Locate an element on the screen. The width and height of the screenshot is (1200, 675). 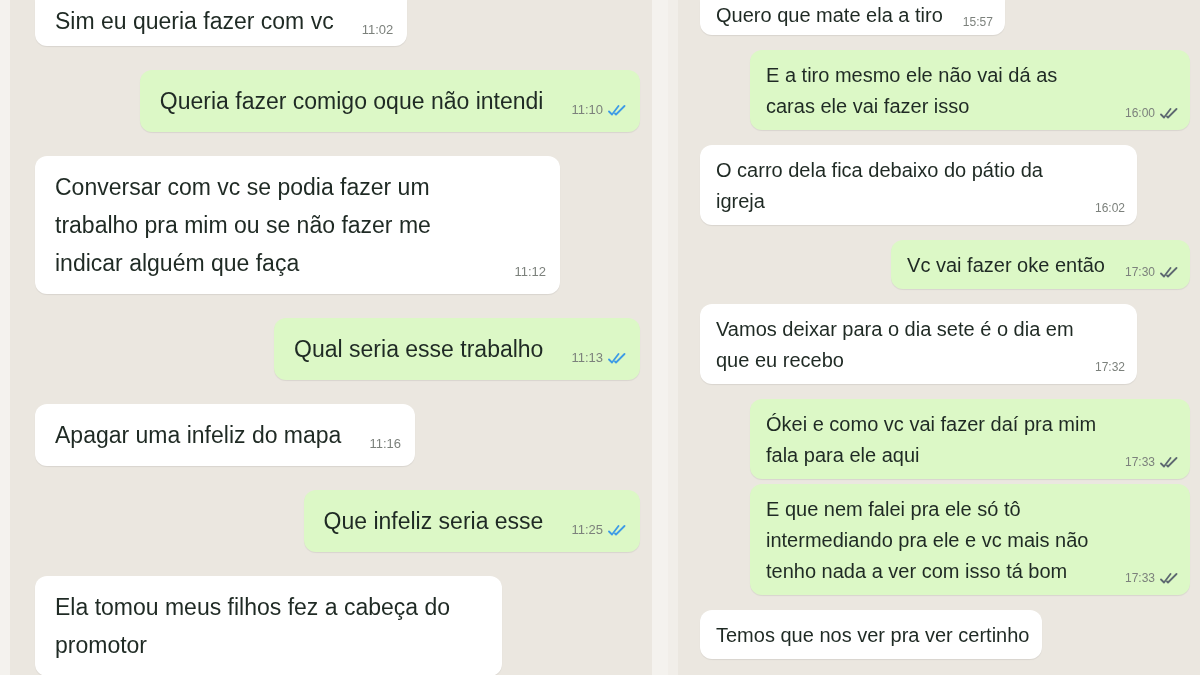
message-time: 17:32 is located at coordinates (1110, 367).